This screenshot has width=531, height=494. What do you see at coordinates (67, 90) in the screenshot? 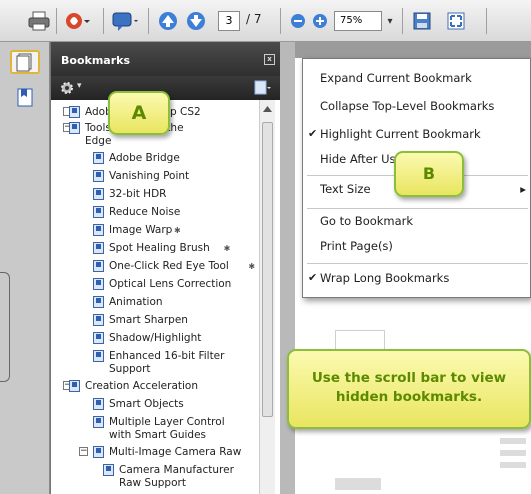
I see `options-gear-icon` at bounding box center [67, 90].